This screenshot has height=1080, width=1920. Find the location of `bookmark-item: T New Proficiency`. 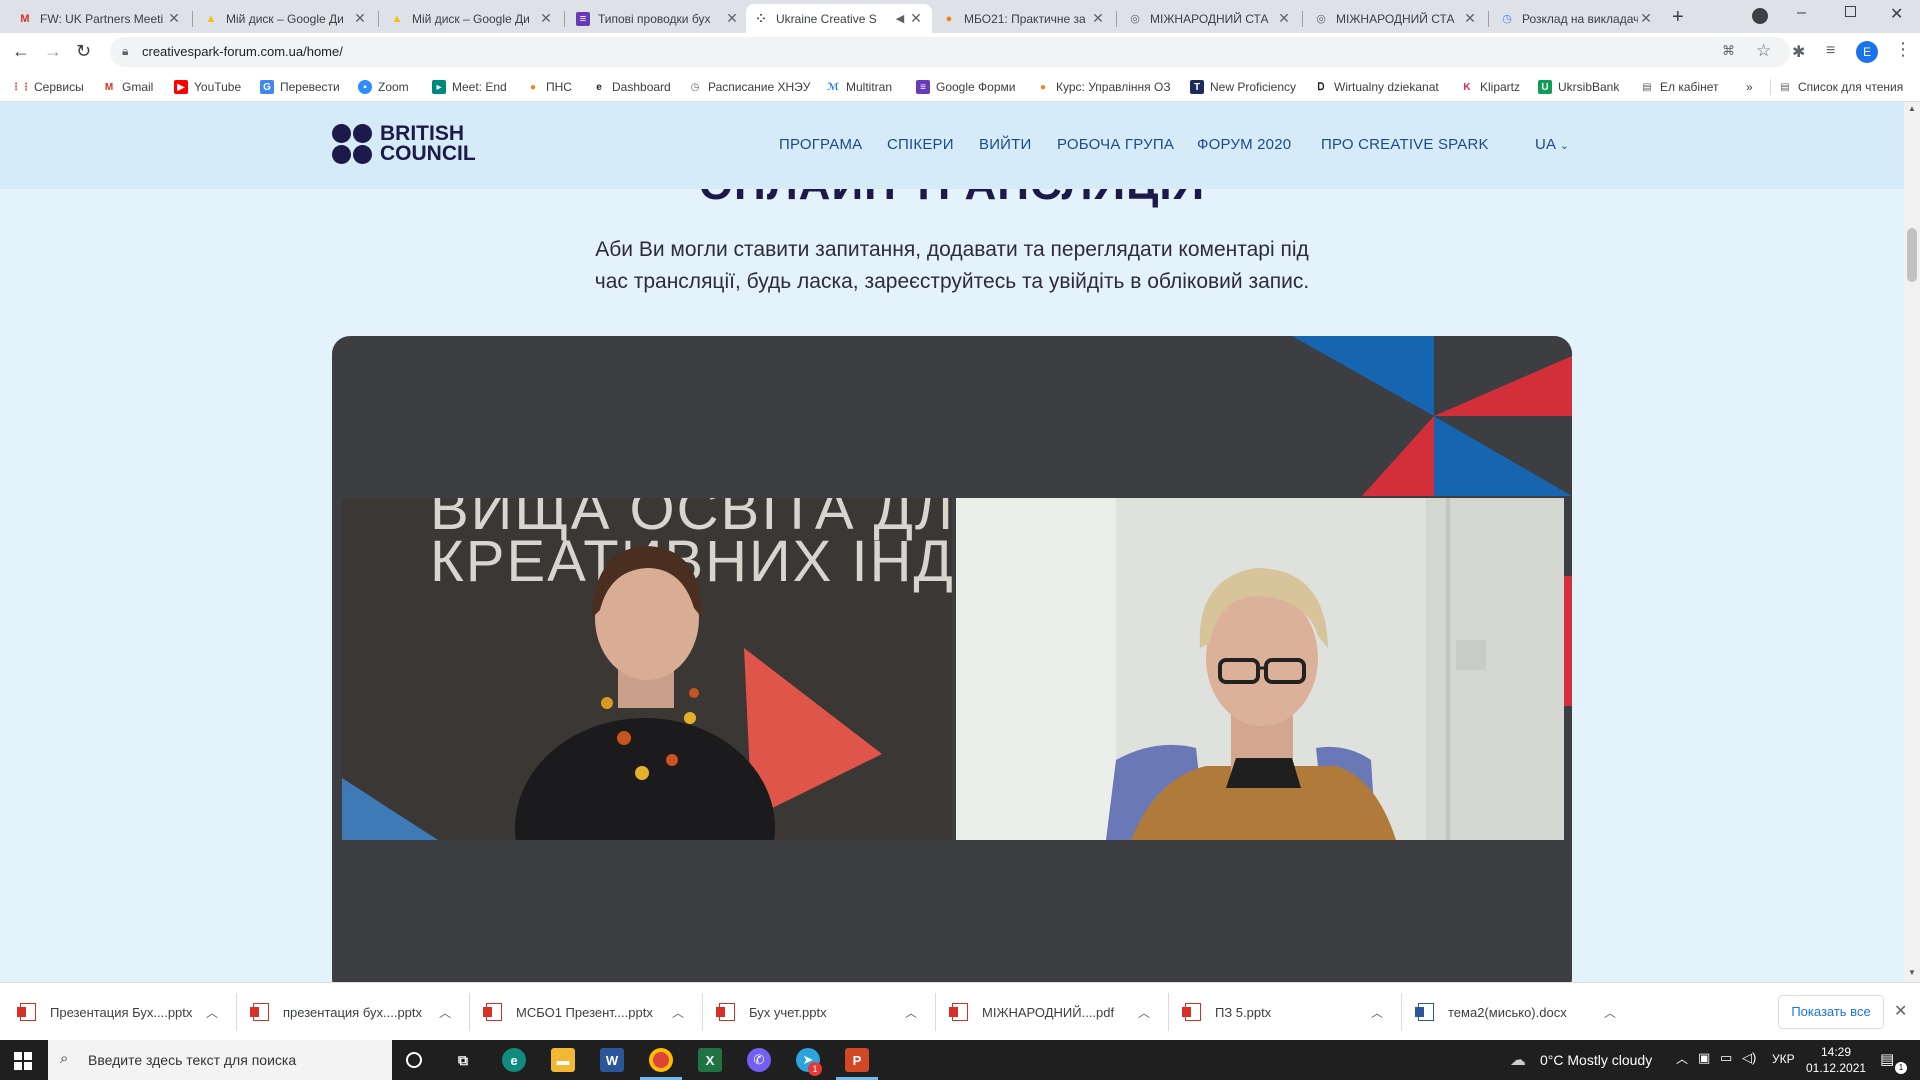

bookmark-item: T New Proficiency is located at coordinates (1243, 87).